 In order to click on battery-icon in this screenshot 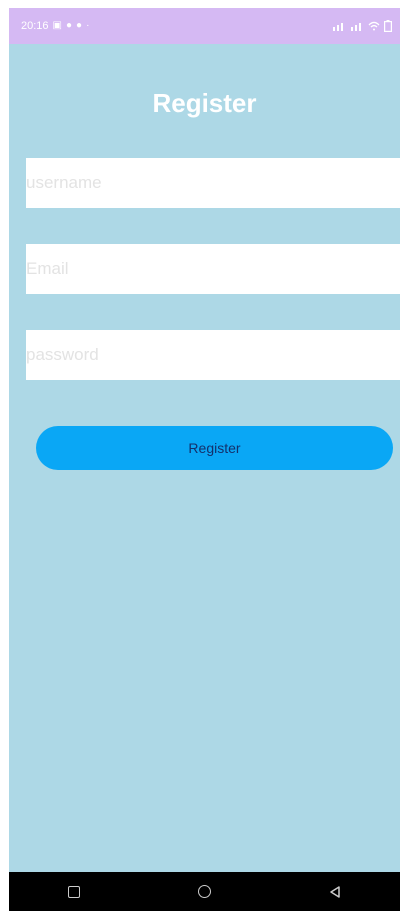, I will do `click(388, 26)`.